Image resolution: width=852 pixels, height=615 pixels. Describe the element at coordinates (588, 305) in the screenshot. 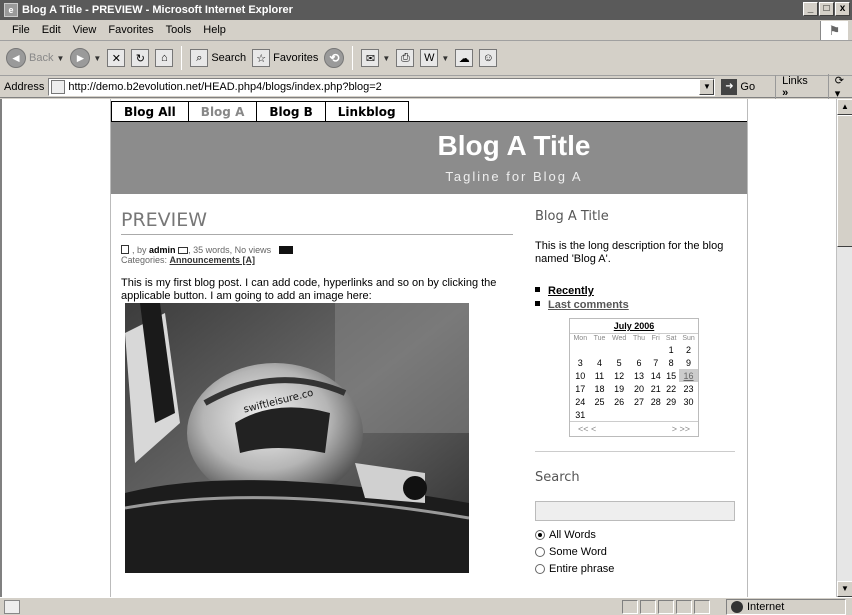

I see `last-comments-link: Last comments` at that location.